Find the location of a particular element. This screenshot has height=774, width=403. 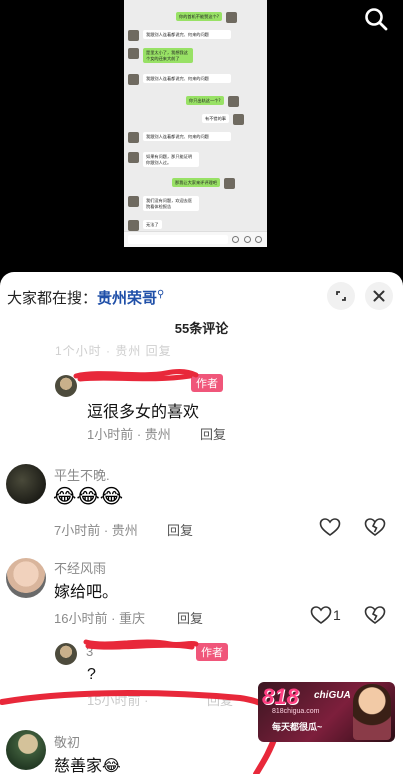

chat-bubble: 那我让大家来评评理吧 is located at coordinates (196, 182).